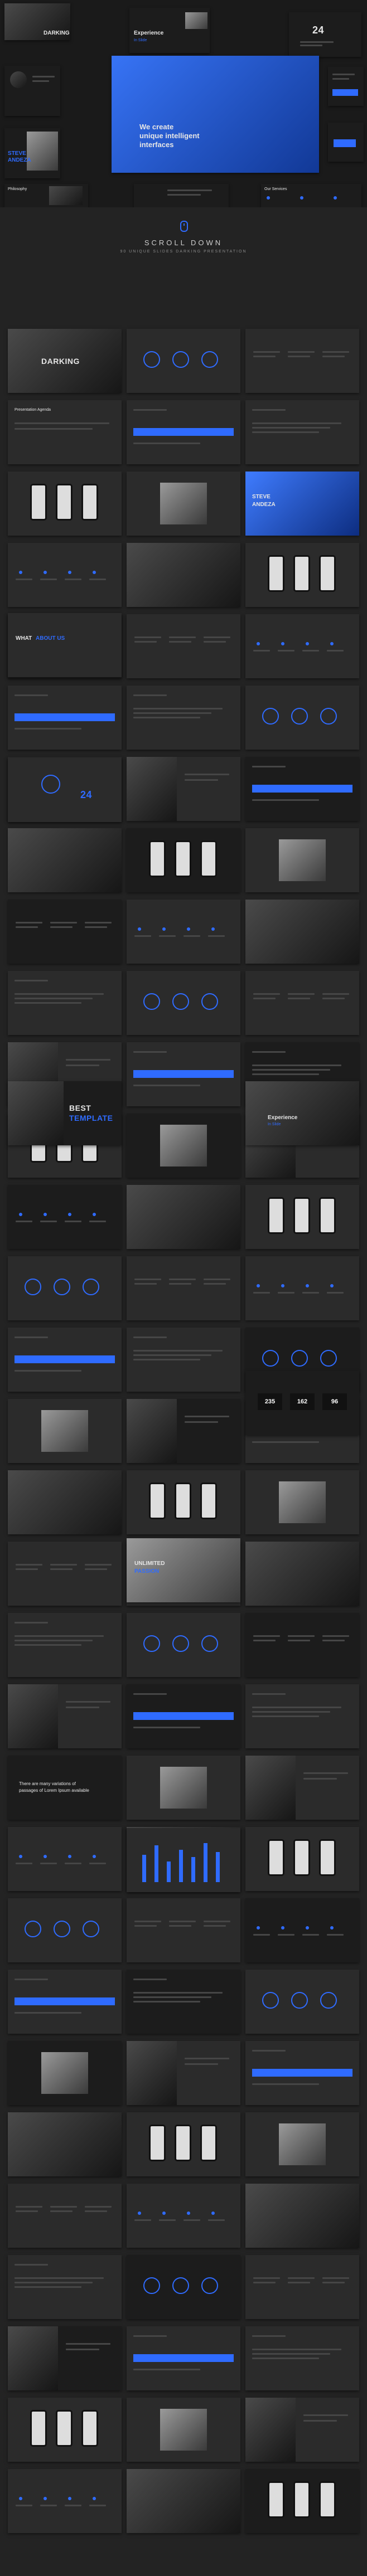 The image size is (367, 2576). I want to click on eiffel-line-1: UNLIMITED, so click(150, 1564).